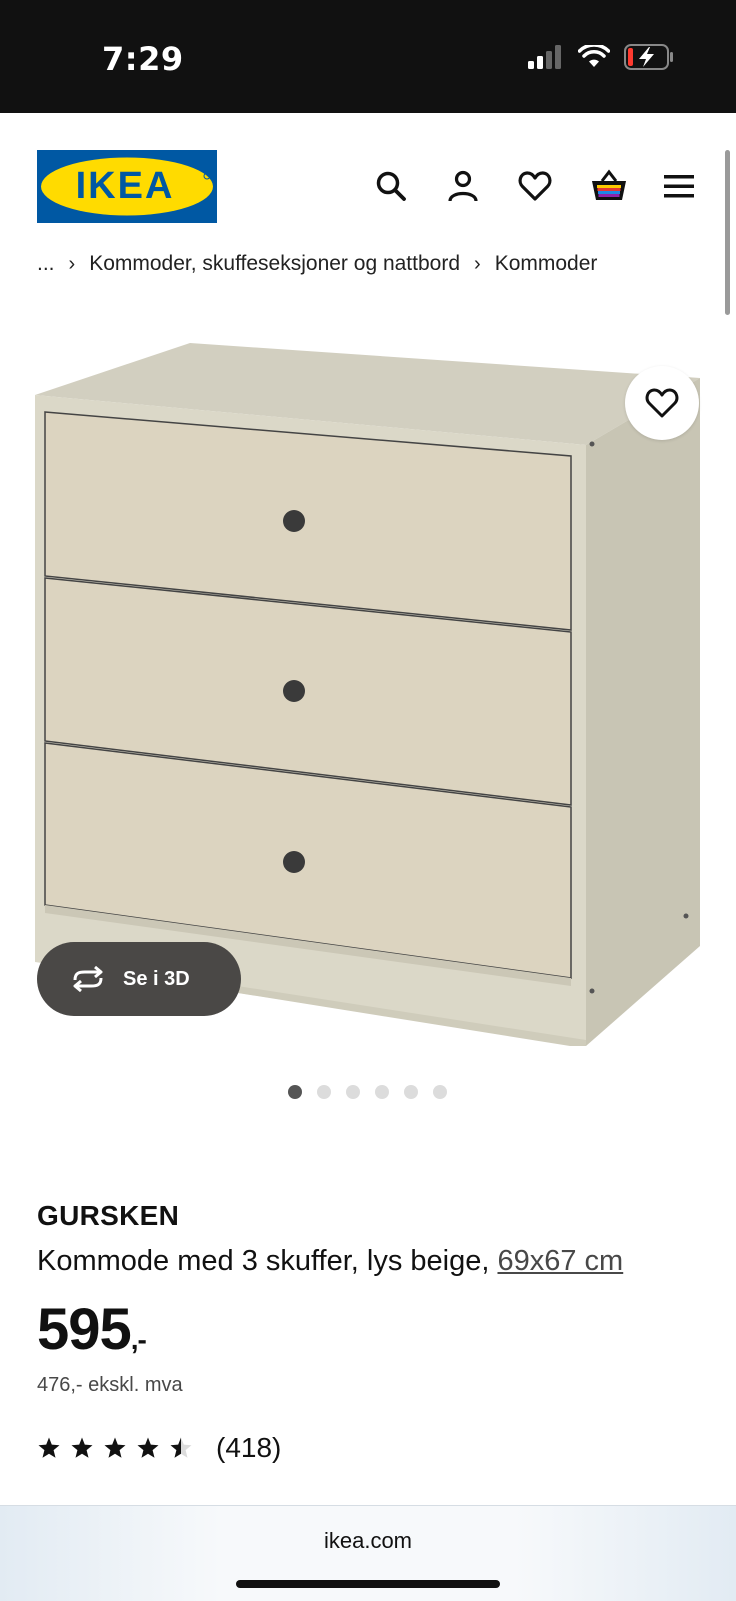  I want to click on site-header: IKEA, so click(368, 178).